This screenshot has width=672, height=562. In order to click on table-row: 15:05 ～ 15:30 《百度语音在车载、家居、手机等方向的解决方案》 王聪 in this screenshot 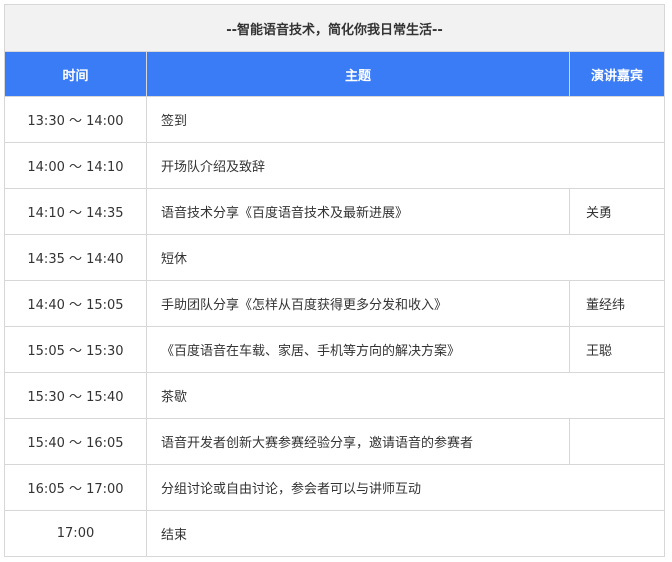, I will do `click(334, 349)`.